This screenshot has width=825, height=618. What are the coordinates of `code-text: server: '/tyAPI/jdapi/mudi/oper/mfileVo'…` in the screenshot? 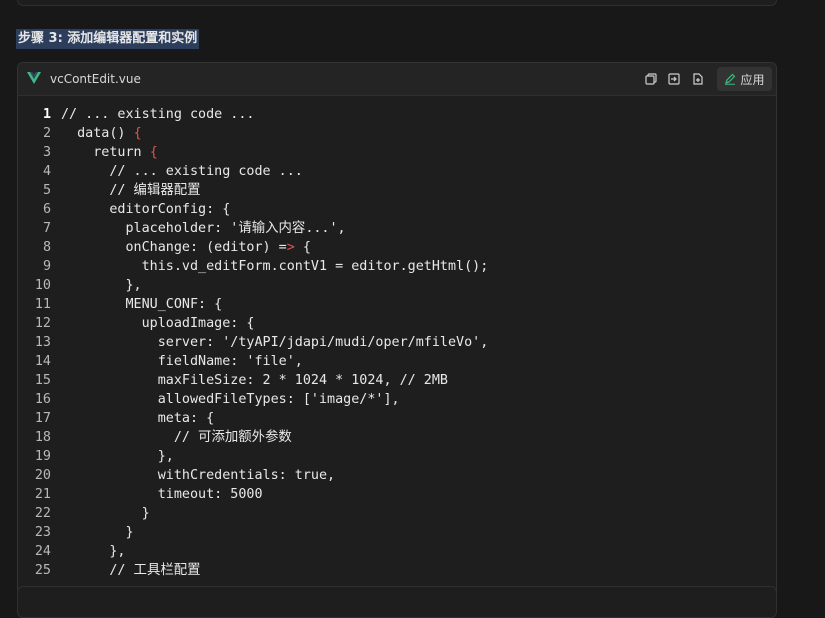 It's located at (275, 342).